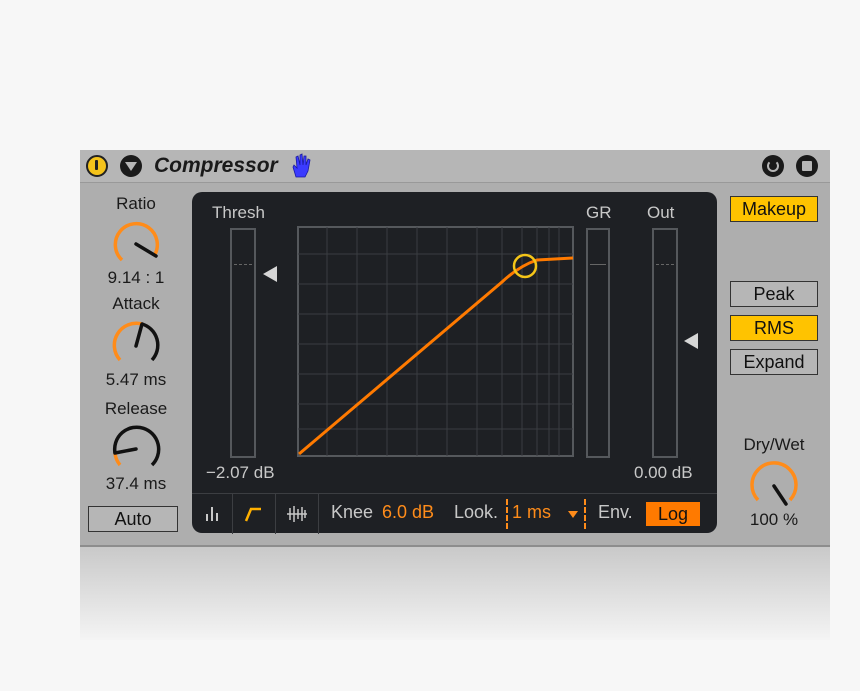  Describe the element at coordinates (455, 592) in the screenshot. I see `device-shadow` at that location.